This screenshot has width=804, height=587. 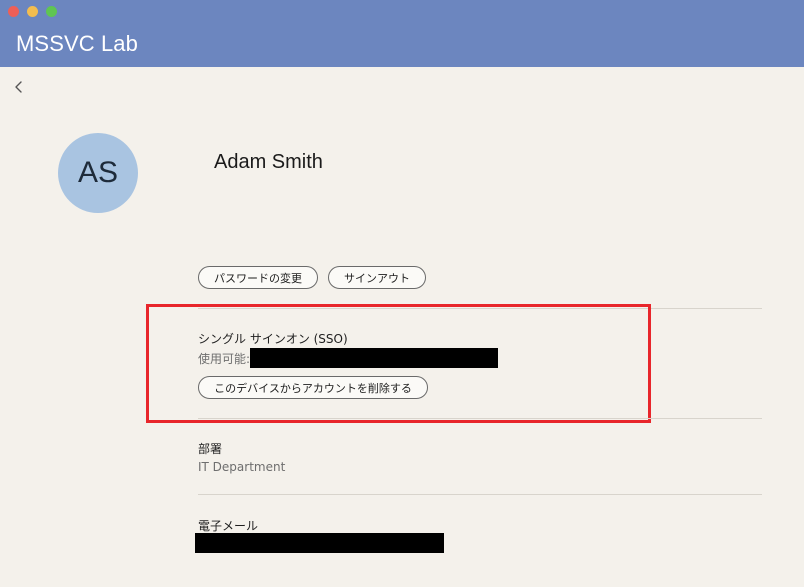 I want to click on window-controls, so click(x=32, y=11).